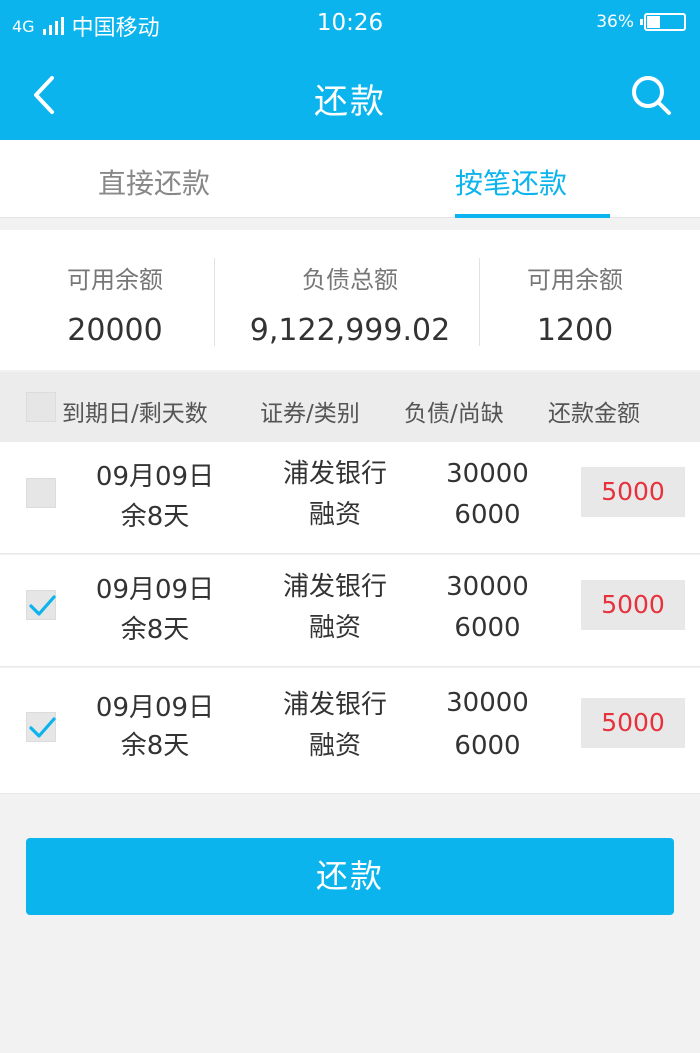 The width and height of the screenshot is (700, 1053). What do you see at coordinates (575, 330) in the screenshot?
I see `summary-value: 1200` at bounding box center [575, 330].